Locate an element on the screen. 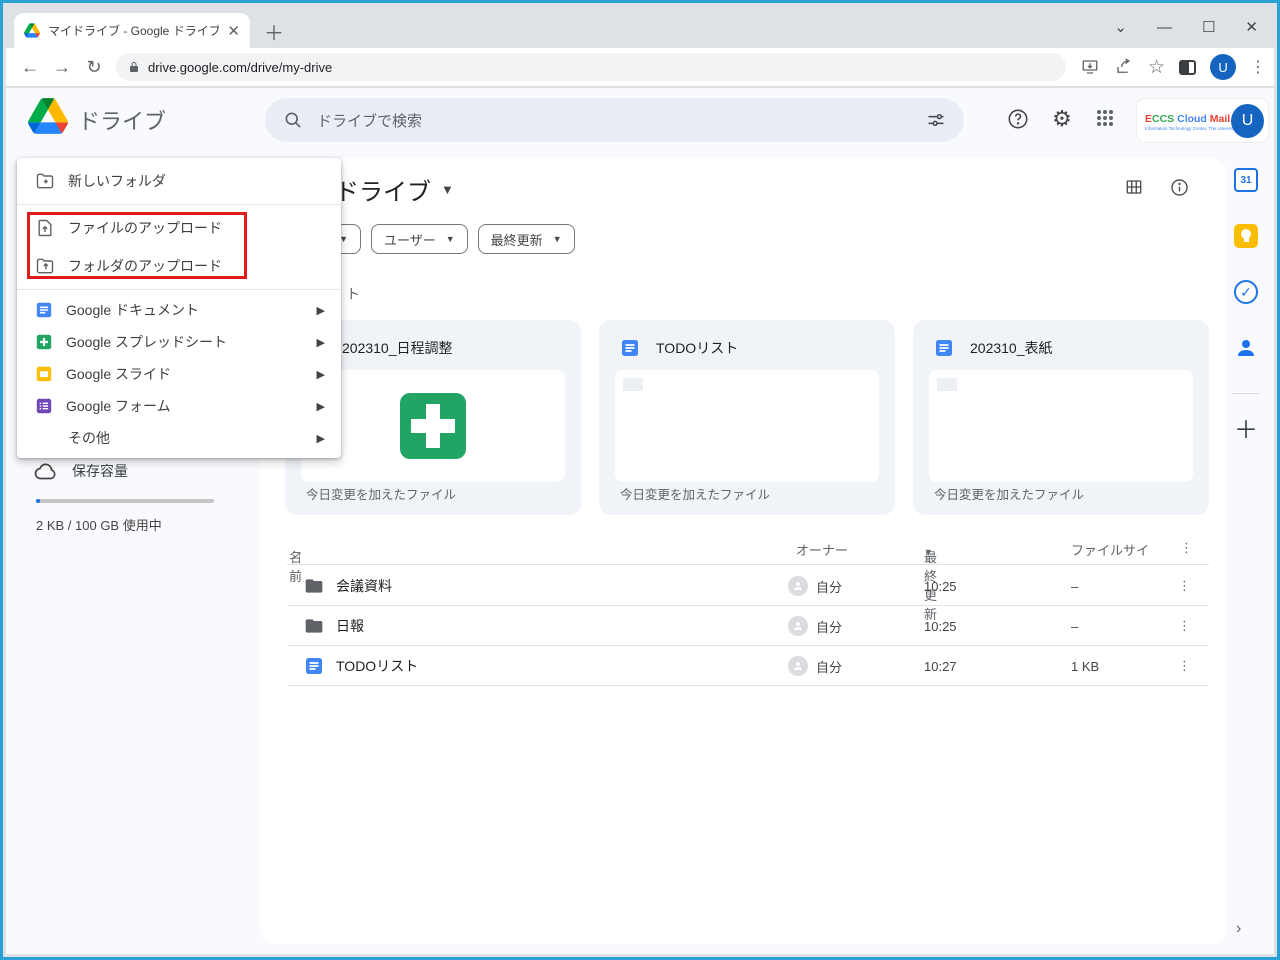  drive-logo is located at coordinates (48, 116).